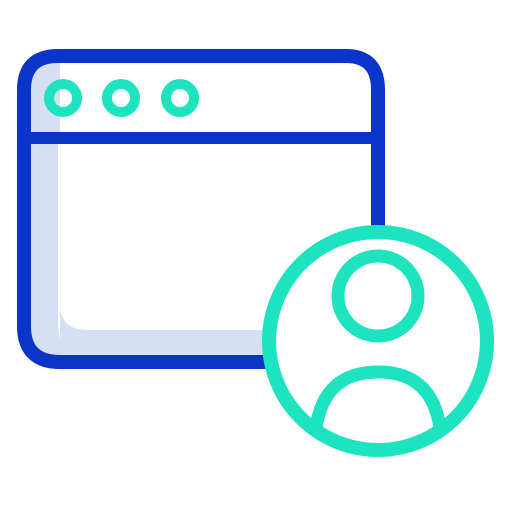 Image resolution: width=512 pixels, height=512 pixels. I want to click on window-dots, so click(121, 98).